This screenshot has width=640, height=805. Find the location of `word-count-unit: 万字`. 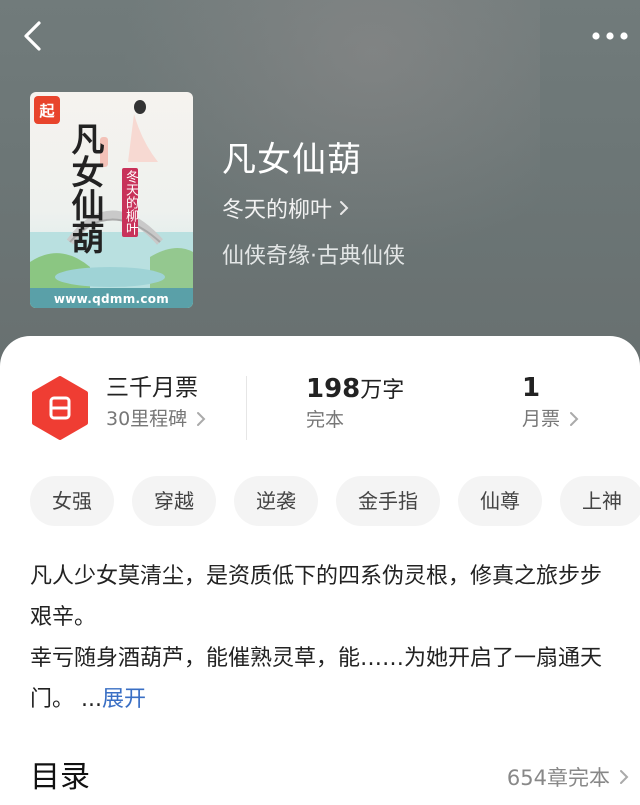

word-count-unit: 万字 is located at coordinates (382, 390).